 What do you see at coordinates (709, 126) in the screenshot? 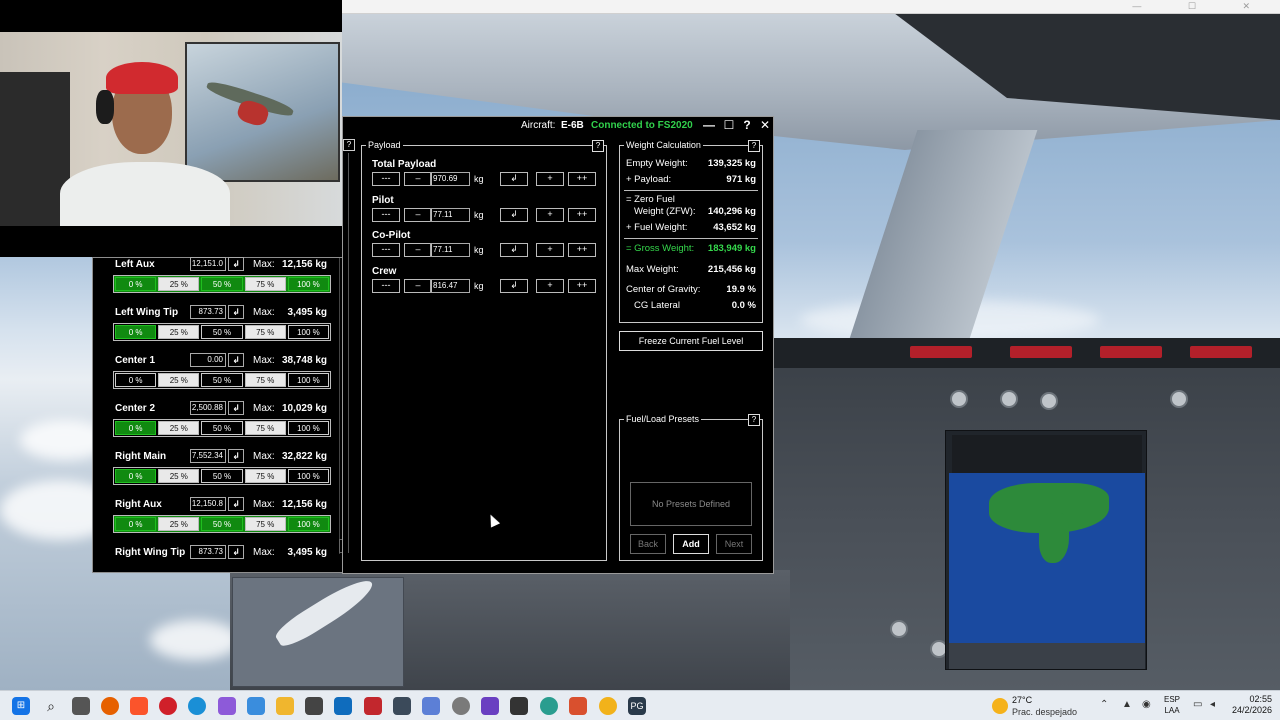
I see `minimize-button: —` at bounding box center [709, 126].